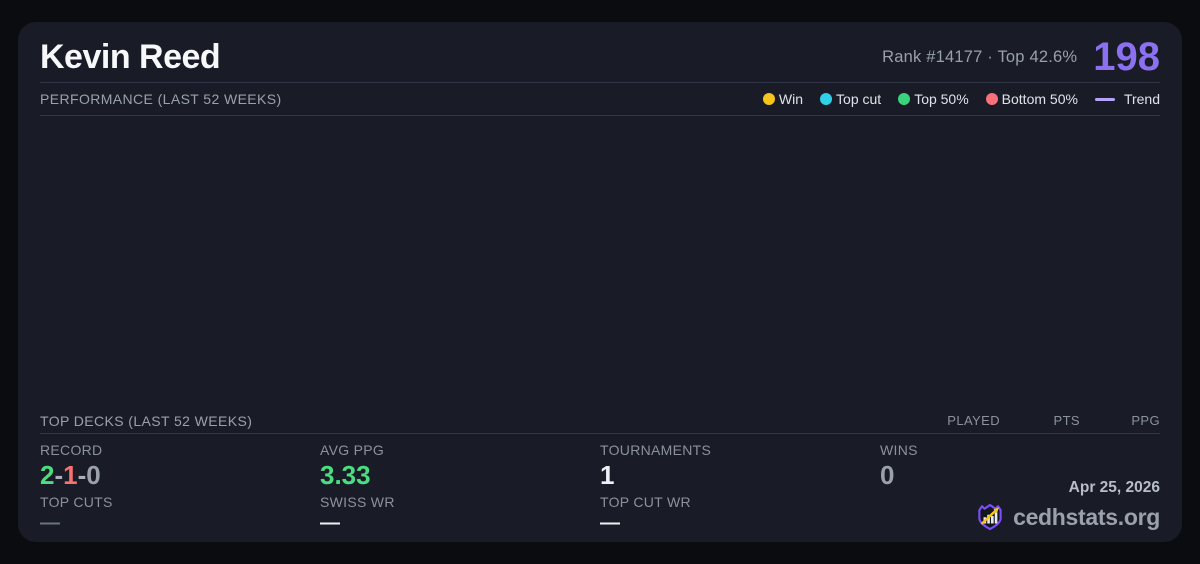 The height and width of the screenshot is (564, 1200). I want to click on bottom-50-dot-icon, so click(991, 99).